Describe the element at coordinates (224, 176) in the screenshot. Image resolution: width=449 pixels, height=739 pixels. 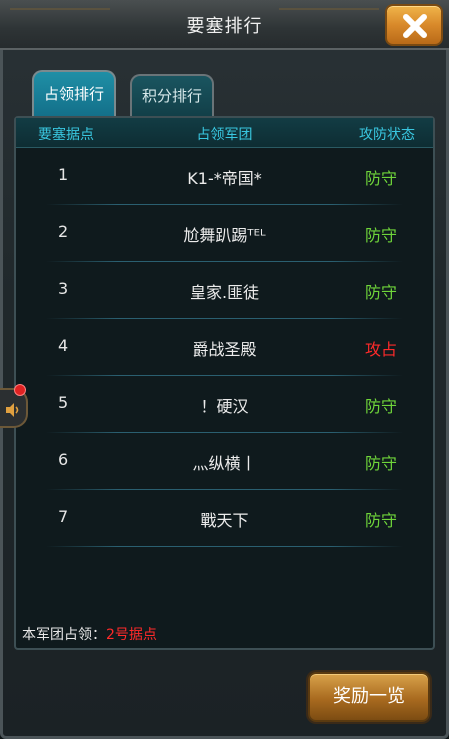
I see `table-row: 1 K1-*帝国* 防守` at that location.